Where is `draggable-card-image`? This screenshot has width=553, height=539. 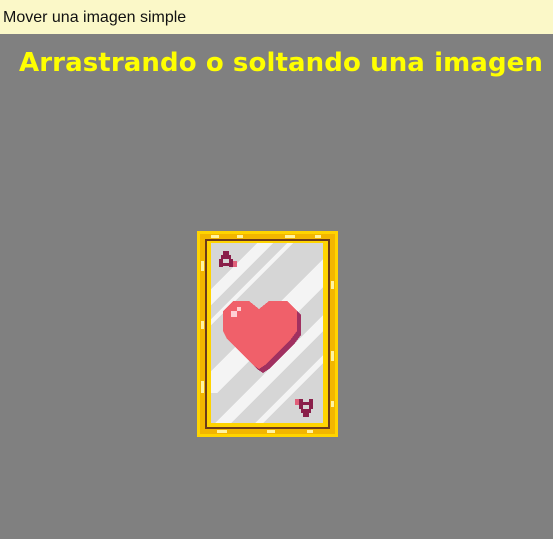 draggable-card-image is located at coordinates (267, 334).